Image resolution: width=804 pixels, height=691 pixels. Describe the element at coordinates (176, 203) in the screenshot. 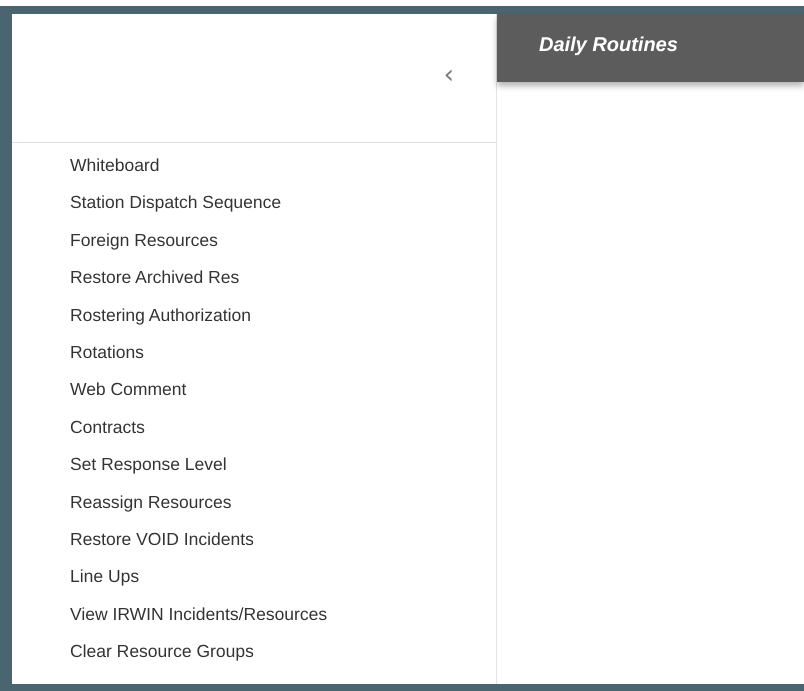

I see `menu-item: Station Dispatch Sequence` at that location.